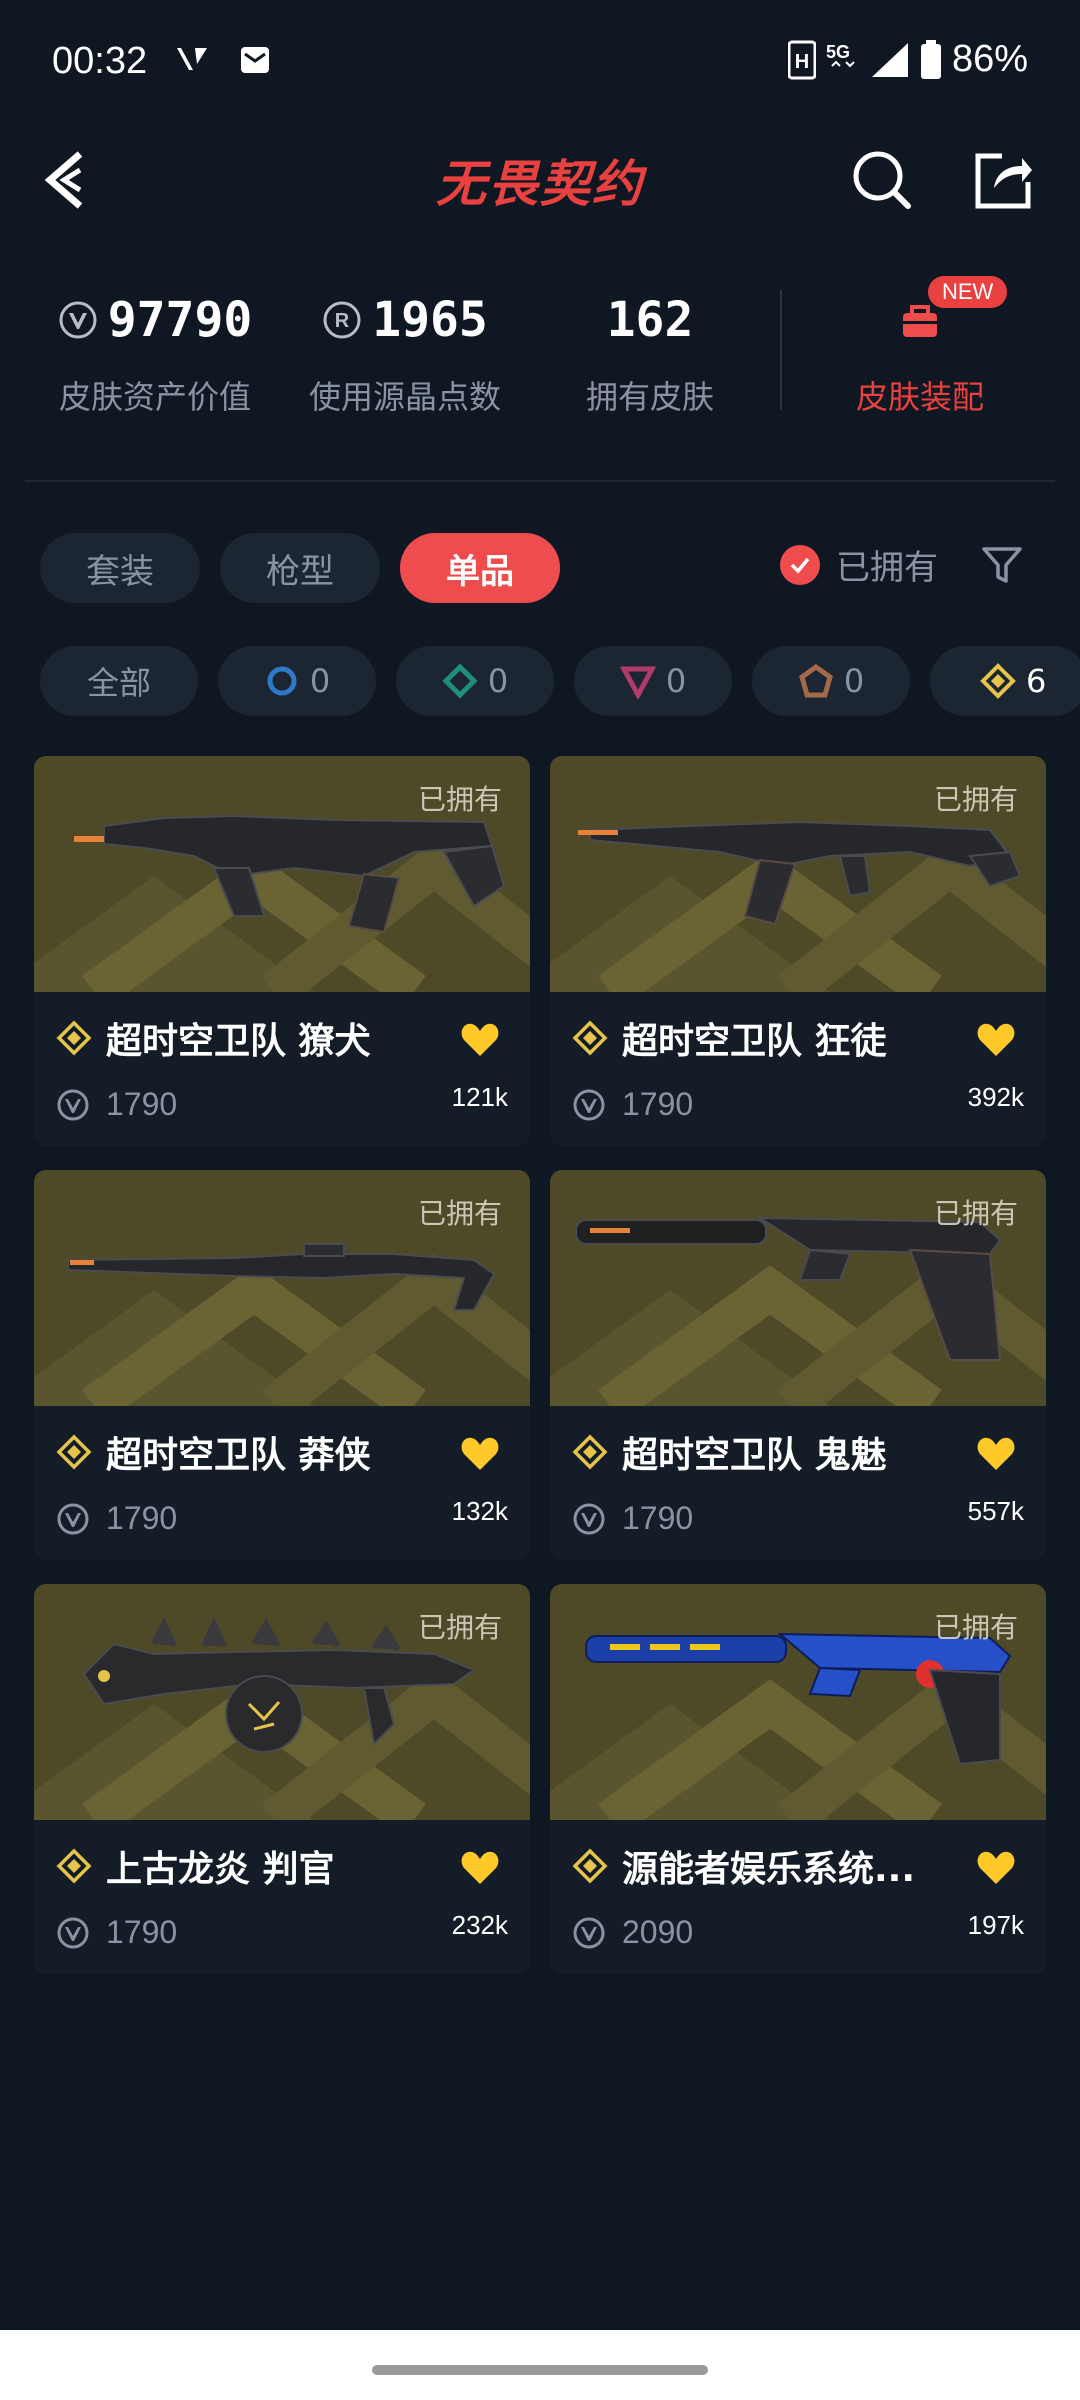  What do you see at coordinates (404, 397) in the screenshot?
I see `radianite-label: 使用源晶点数` at bounding box center [404, 397].